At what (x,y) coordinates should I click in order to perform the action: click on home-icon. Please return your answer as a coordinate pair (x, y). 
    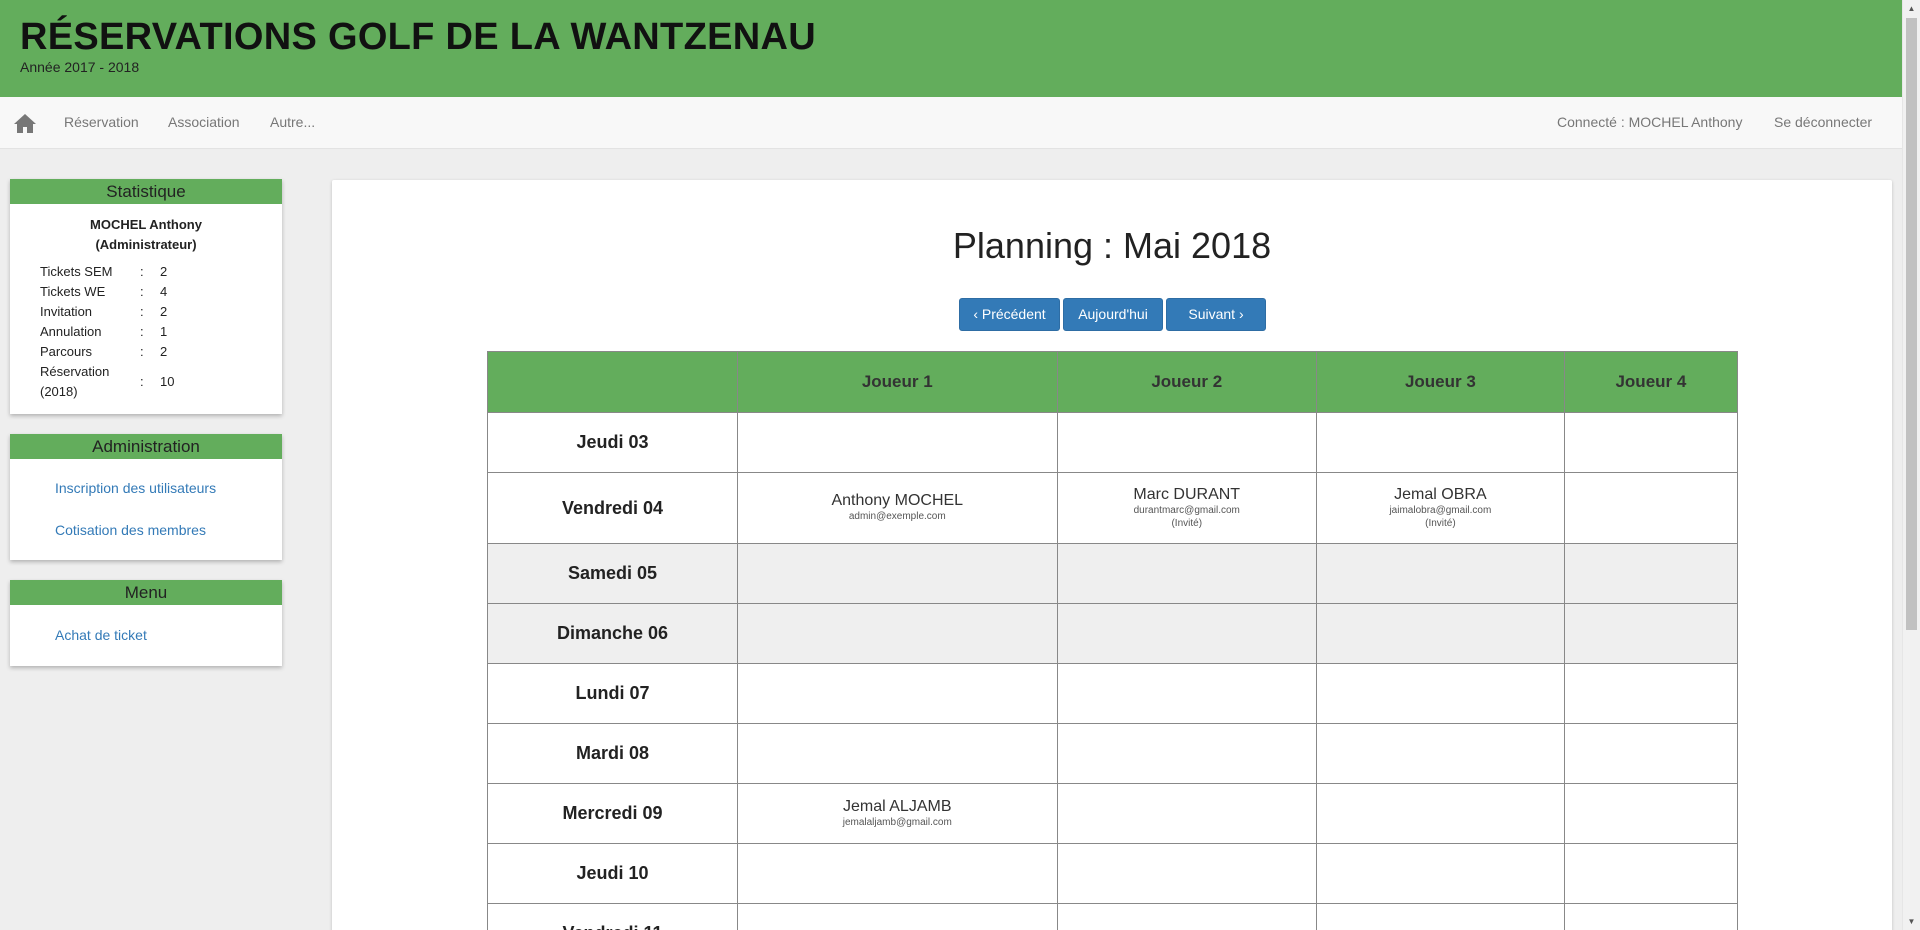
    Looking at the image, I should click on (25, 123).